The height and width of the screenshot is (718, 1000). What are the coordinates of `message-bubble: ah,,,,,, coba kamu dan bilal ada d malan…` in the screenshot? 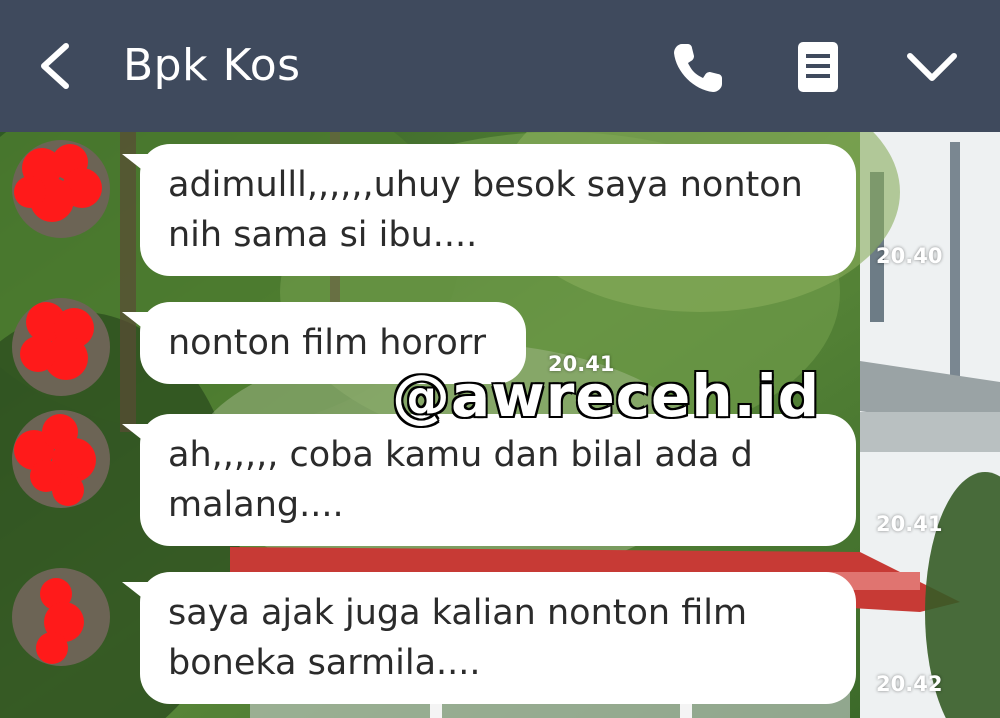 It's located at (489, 480).